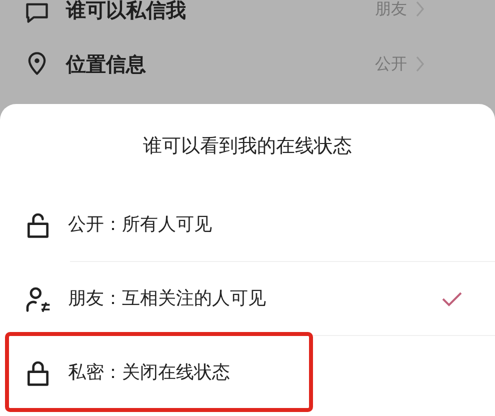 The height and width of the screenshot is (416, 495). Describe the element at coordinates (247, 12) in the screenshot. I see `settings-row: 谁可以私信我 朋友` at that location.